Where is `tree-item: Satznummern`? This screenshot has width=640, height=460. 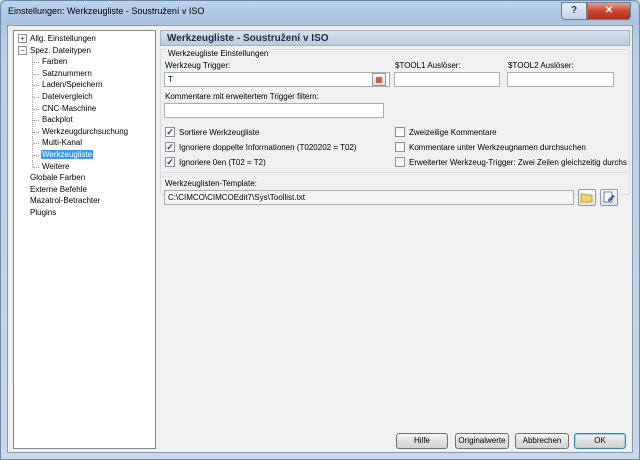
tree-item: Satznummern is located at coordinates (67, 73).